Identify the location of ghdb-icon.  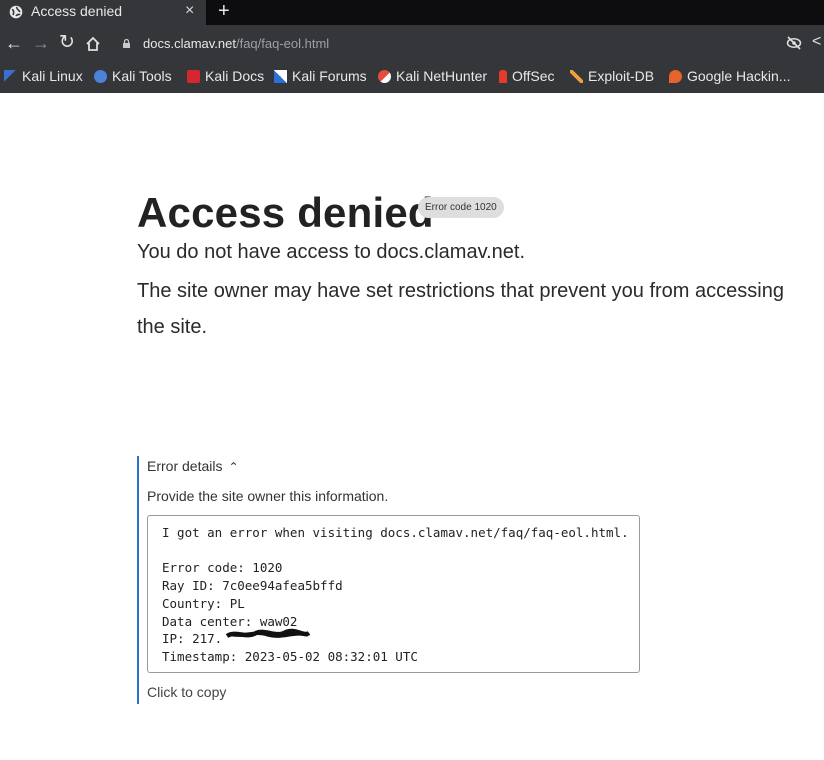
(675, 76).